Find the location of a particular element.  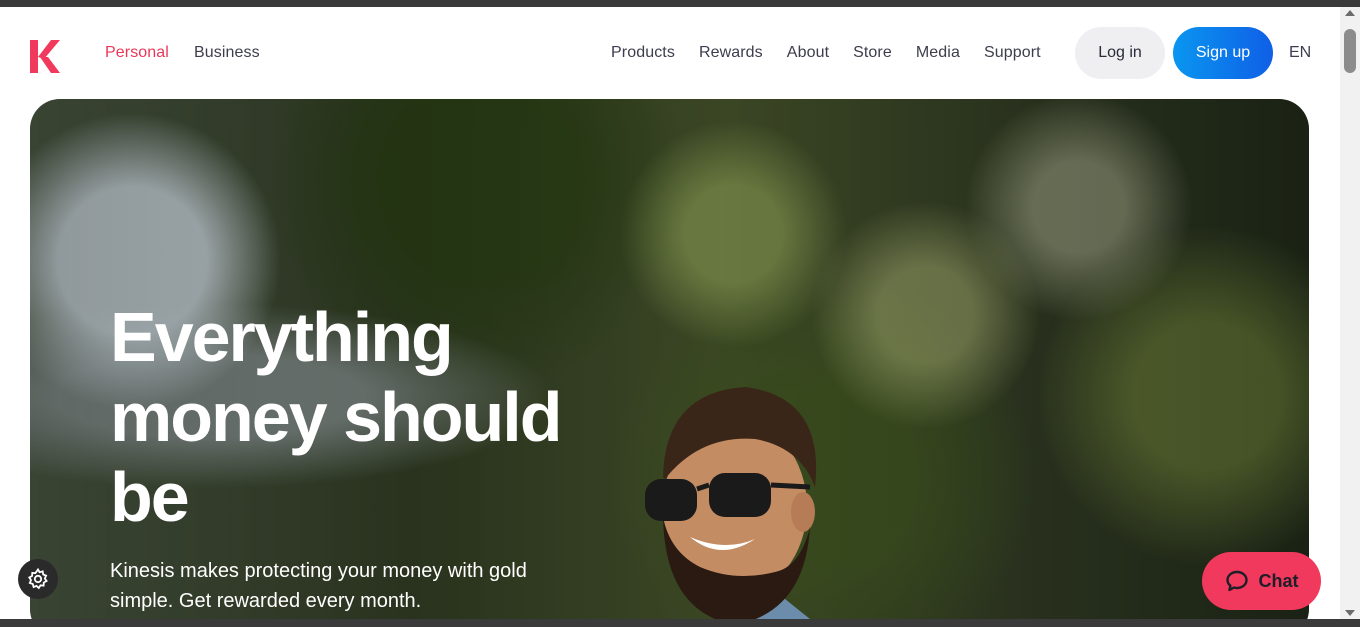

page-scrollbar is located at coordinates (1350, 313).